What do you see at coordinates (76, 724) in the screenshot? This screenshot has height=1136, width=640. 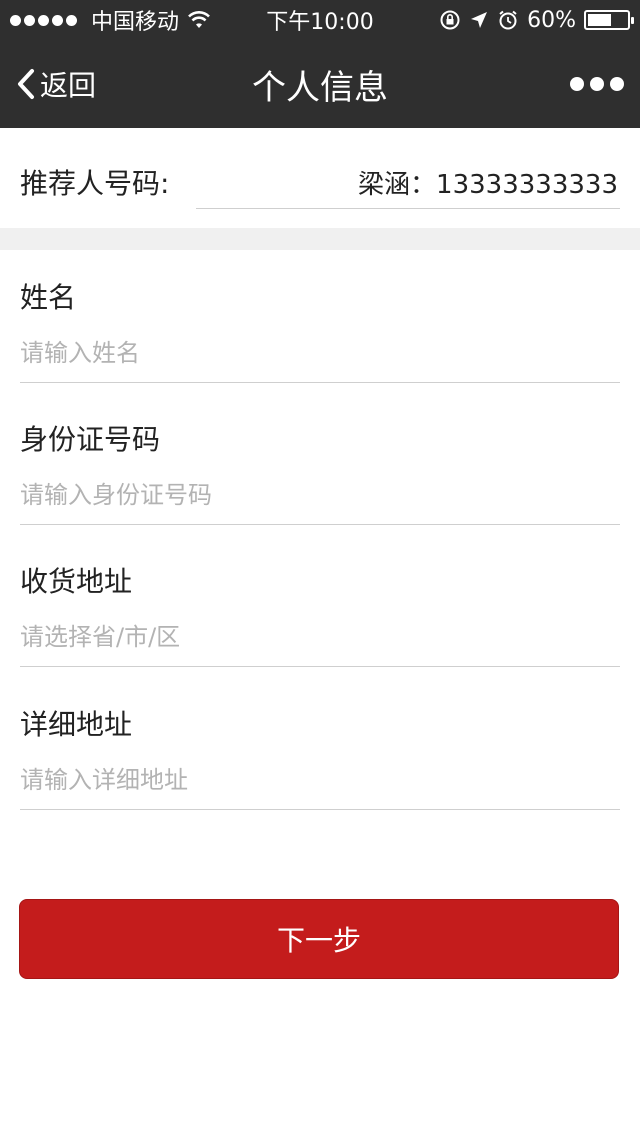 I see `detail-address-label: 详细地址` at bounding box center [76, 724].